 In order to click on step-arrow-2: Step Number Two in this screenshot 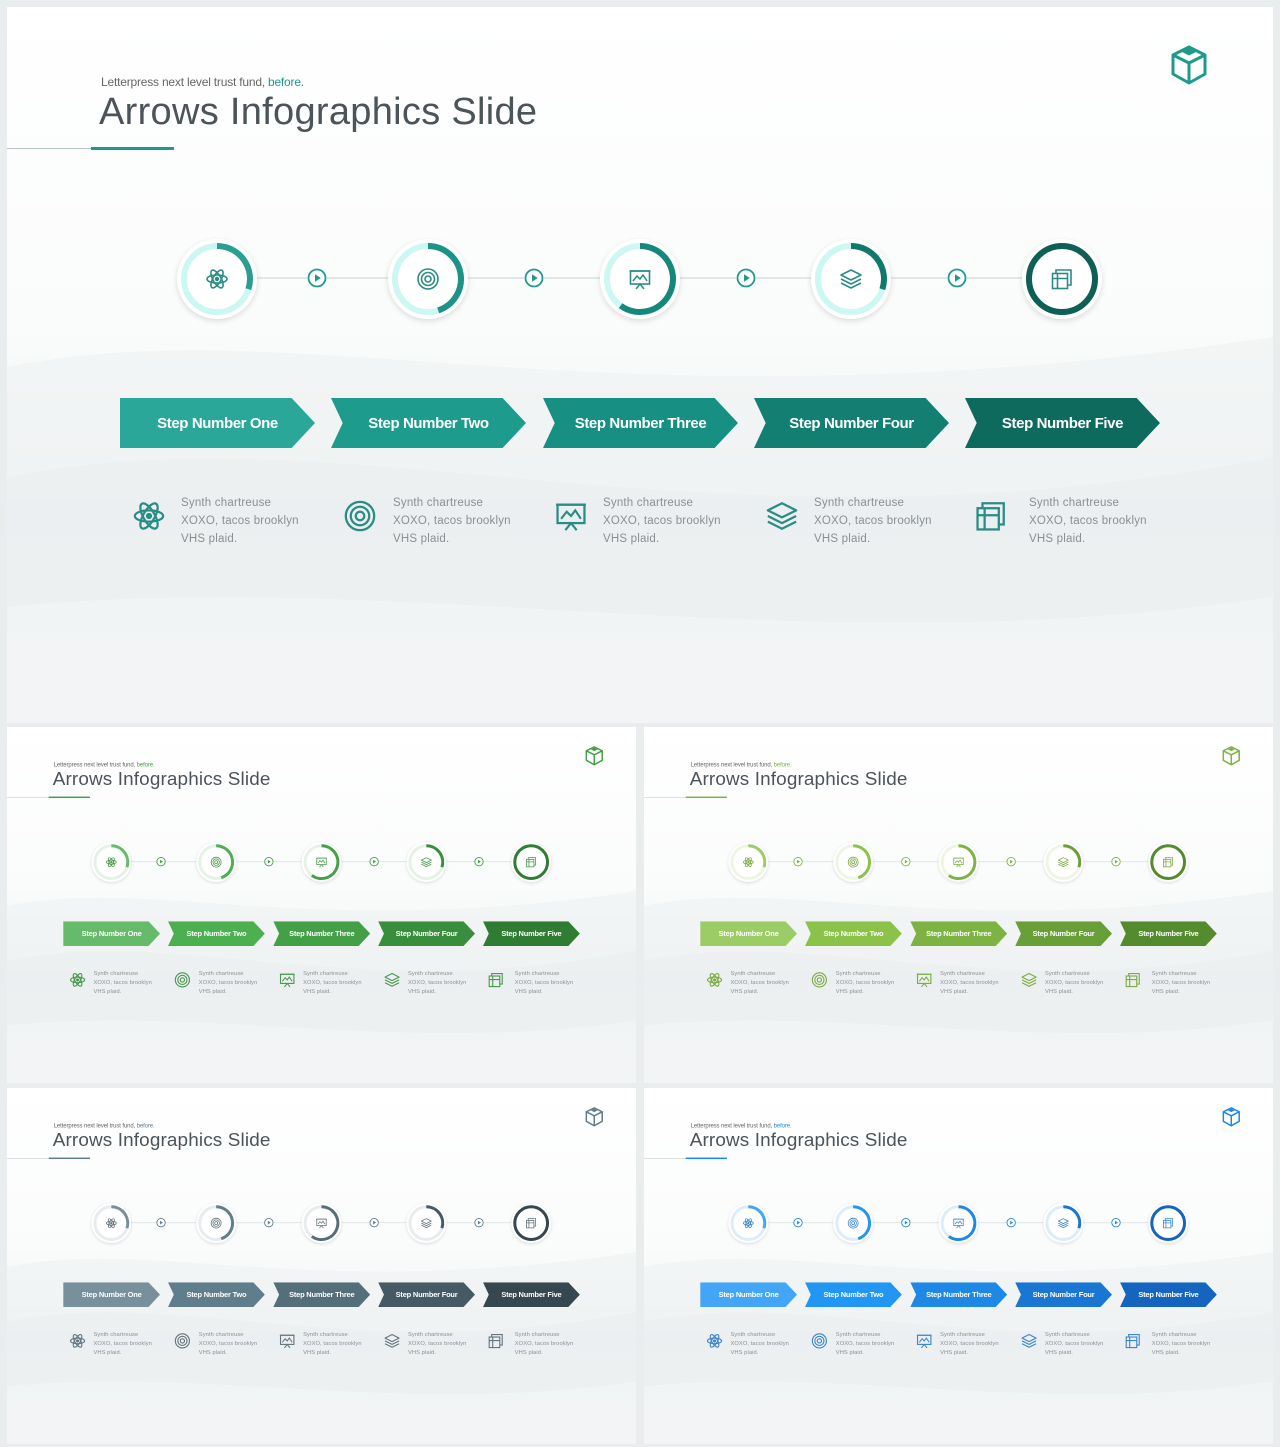, I will do `click(216, 934)`.